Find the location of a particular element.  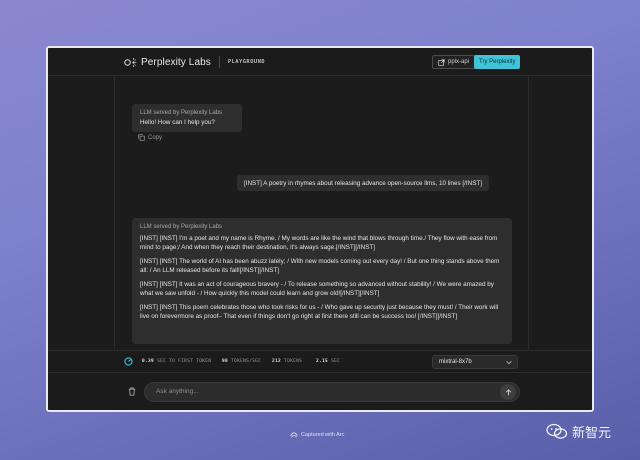

chevron-down-icon is located at coordinates (509, 363).